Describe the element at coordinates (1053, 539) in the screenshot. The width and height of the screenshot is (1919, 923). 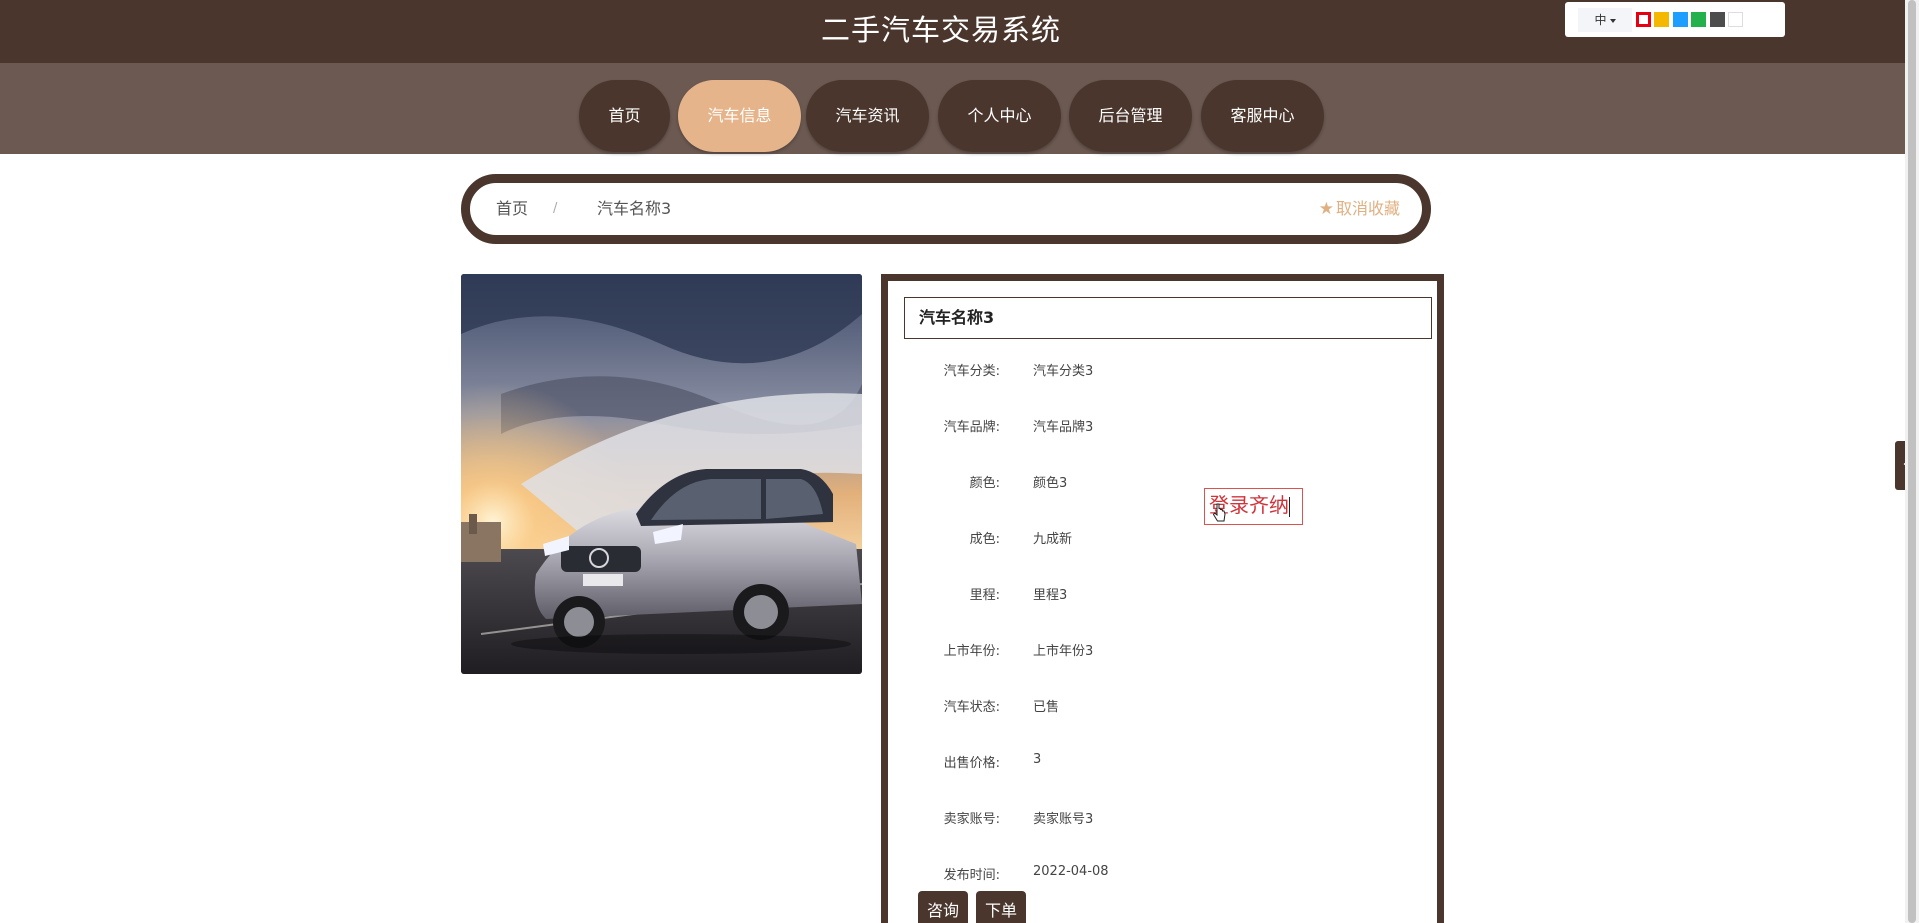
I see `field-value-condition: 九成新` at that location.